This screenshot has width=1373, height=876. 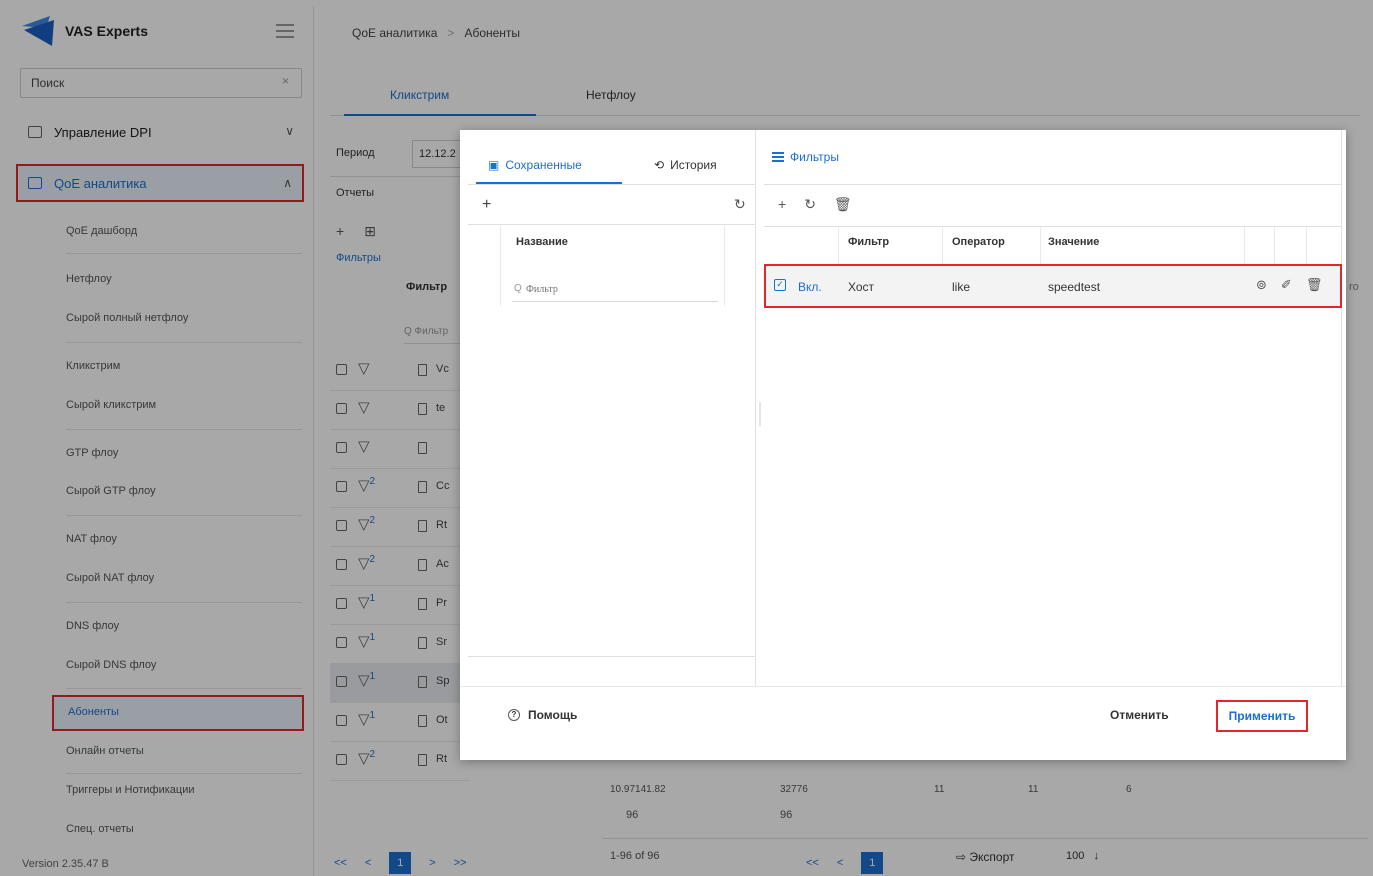 What do you see at coordinates (542, 715) in the screenshot?
I see `help-button: ? Помощь` at bounding box center [542, 715].